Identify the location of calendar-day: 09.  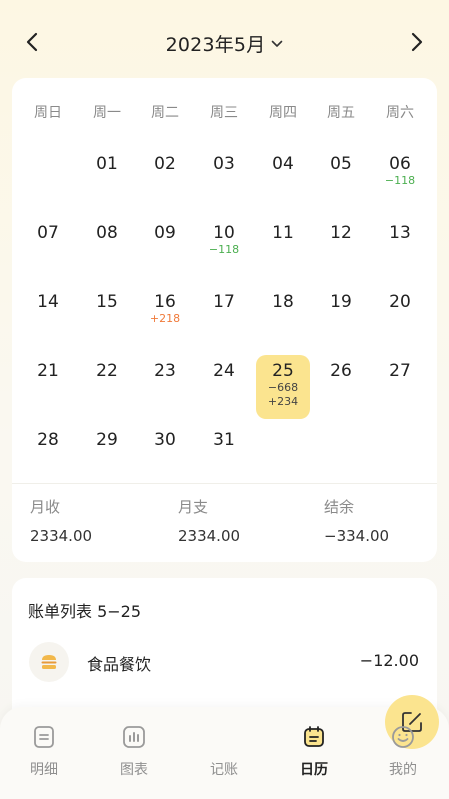
(165, 249).